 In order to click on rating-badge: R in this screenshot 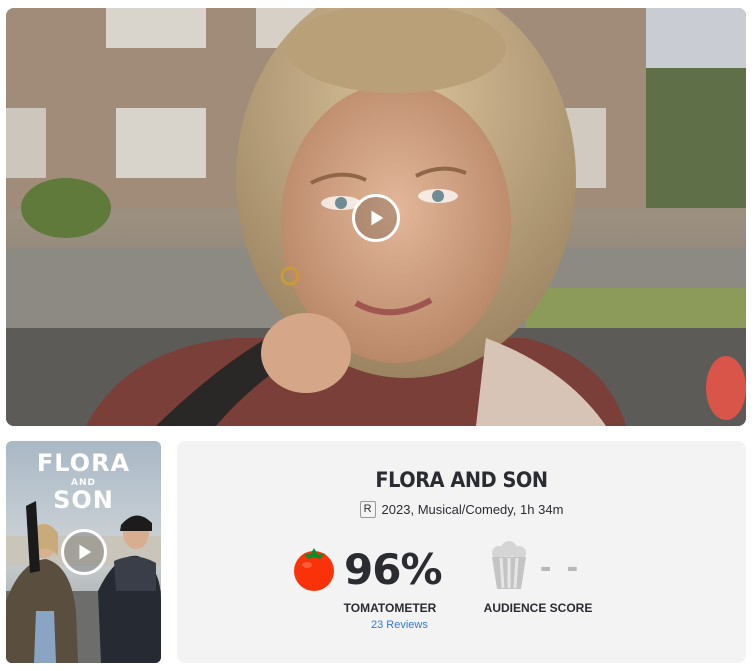, I will do `click(367, 509)`.